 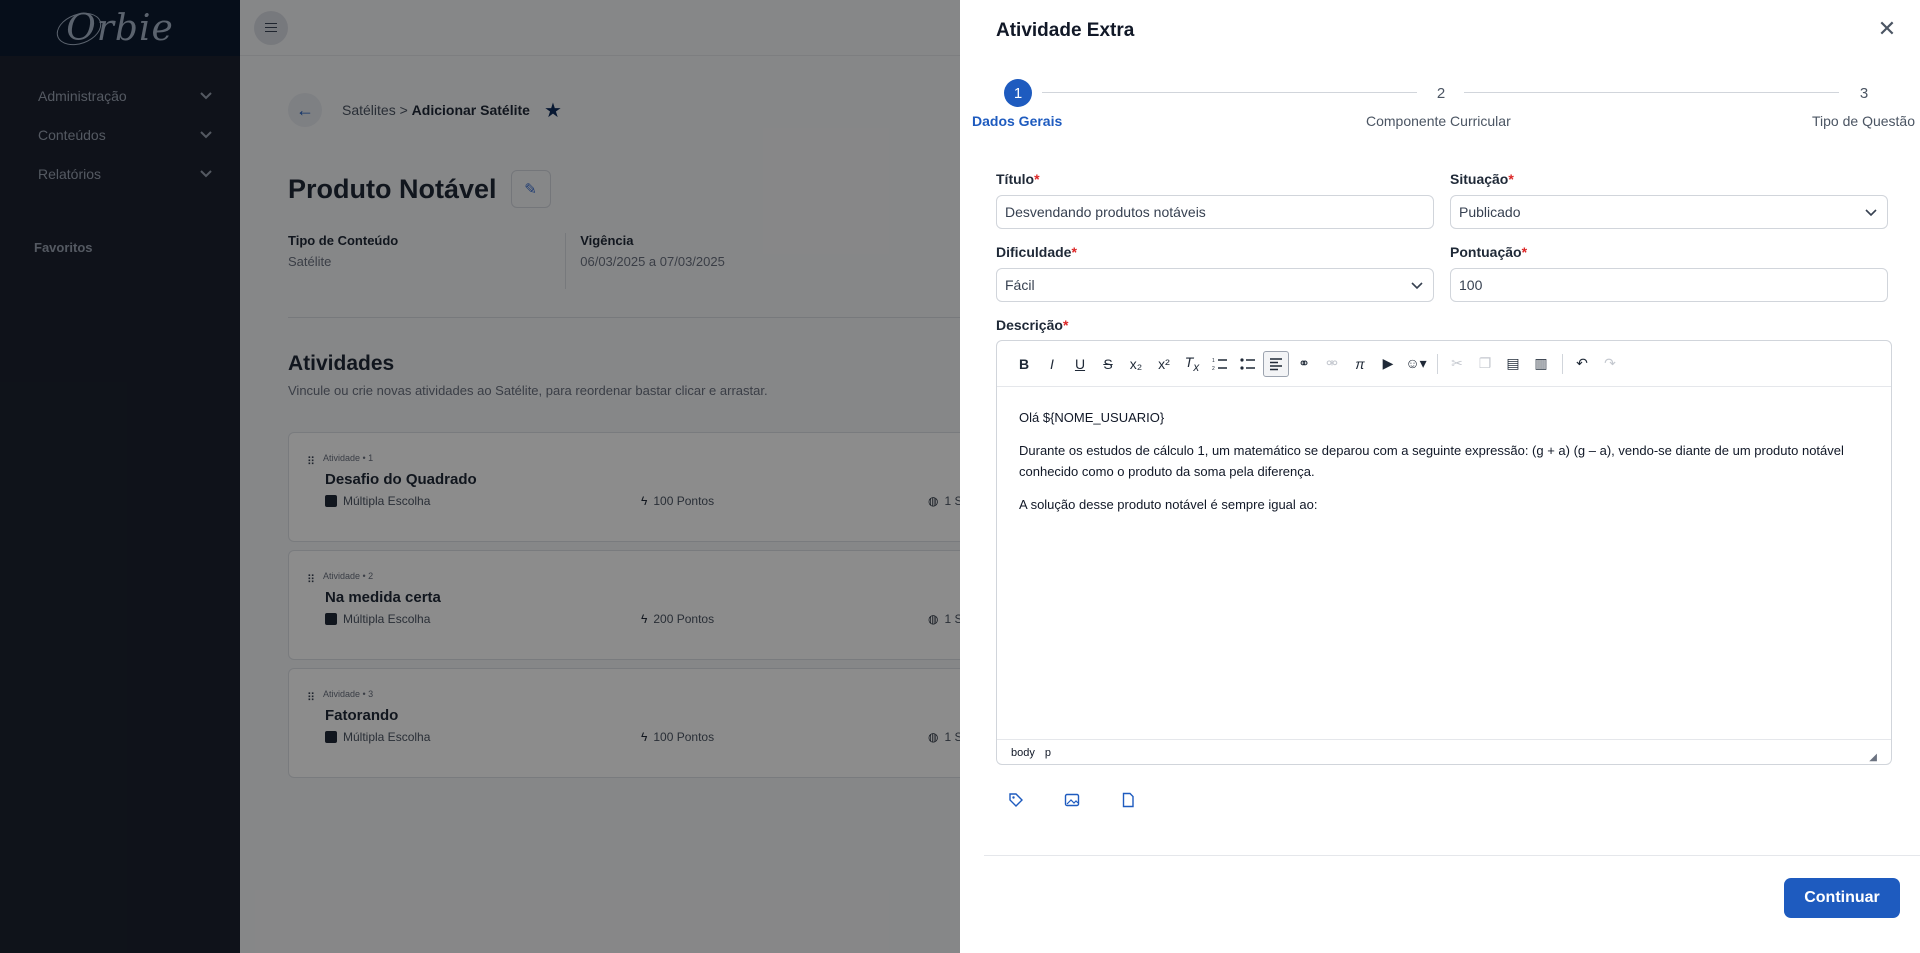 I want to click on clipboard-text-icon: ▥, so click(x=1541, y=363).